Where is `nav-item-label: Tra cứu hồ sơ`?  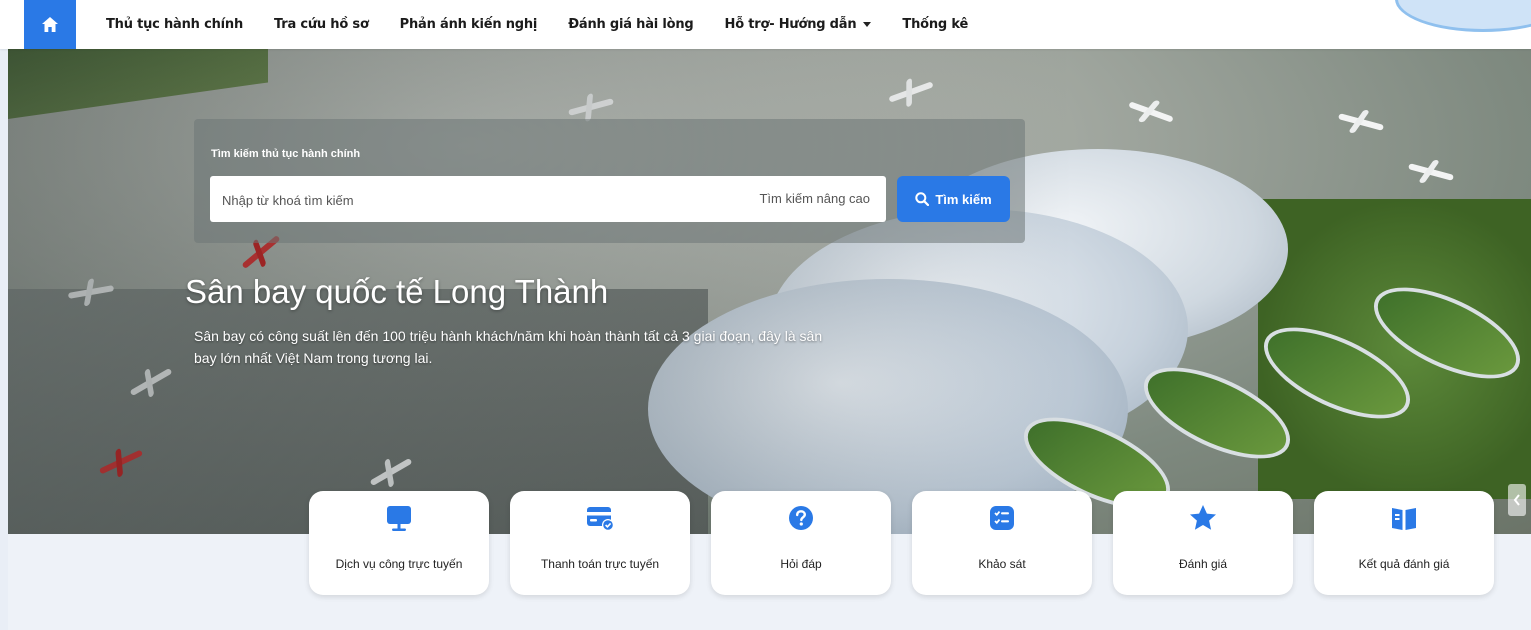 nav-item-label: Tra cứu hồ sơ is located at coordinates (321, 24).